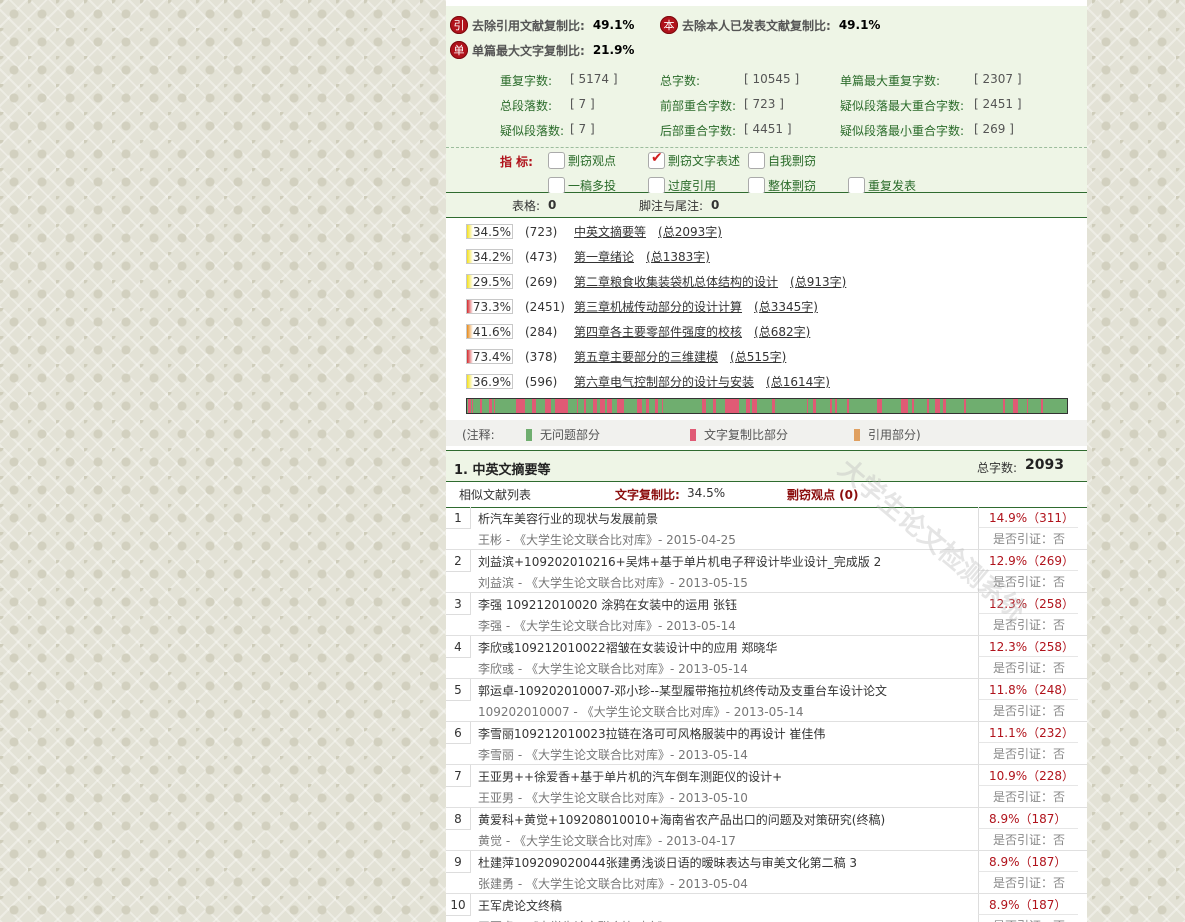 The image size is (1185, 922). What do you see at coordinates (478, 435) in the screenshot?
I see `legend-note: (注释:` at bounding box center [478, 435].